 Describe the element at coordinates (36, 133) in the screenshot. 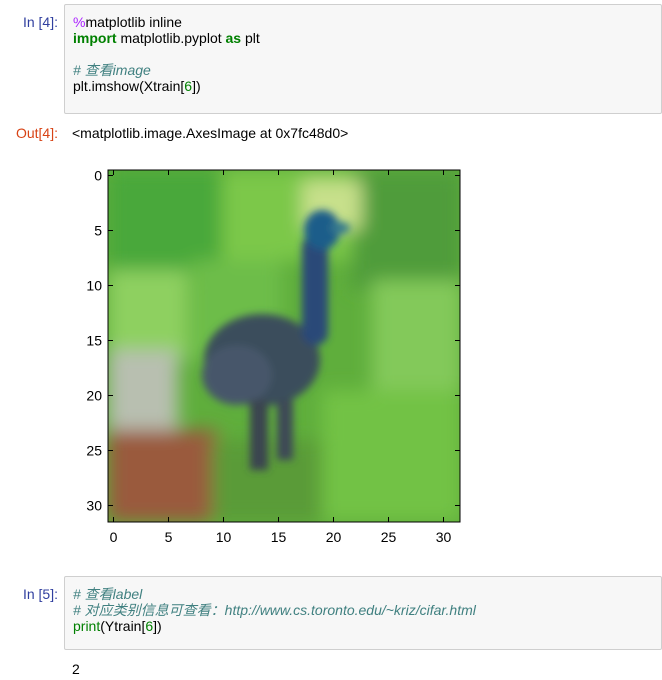

I see `out-4-prompt: Out[4]:` at that location.